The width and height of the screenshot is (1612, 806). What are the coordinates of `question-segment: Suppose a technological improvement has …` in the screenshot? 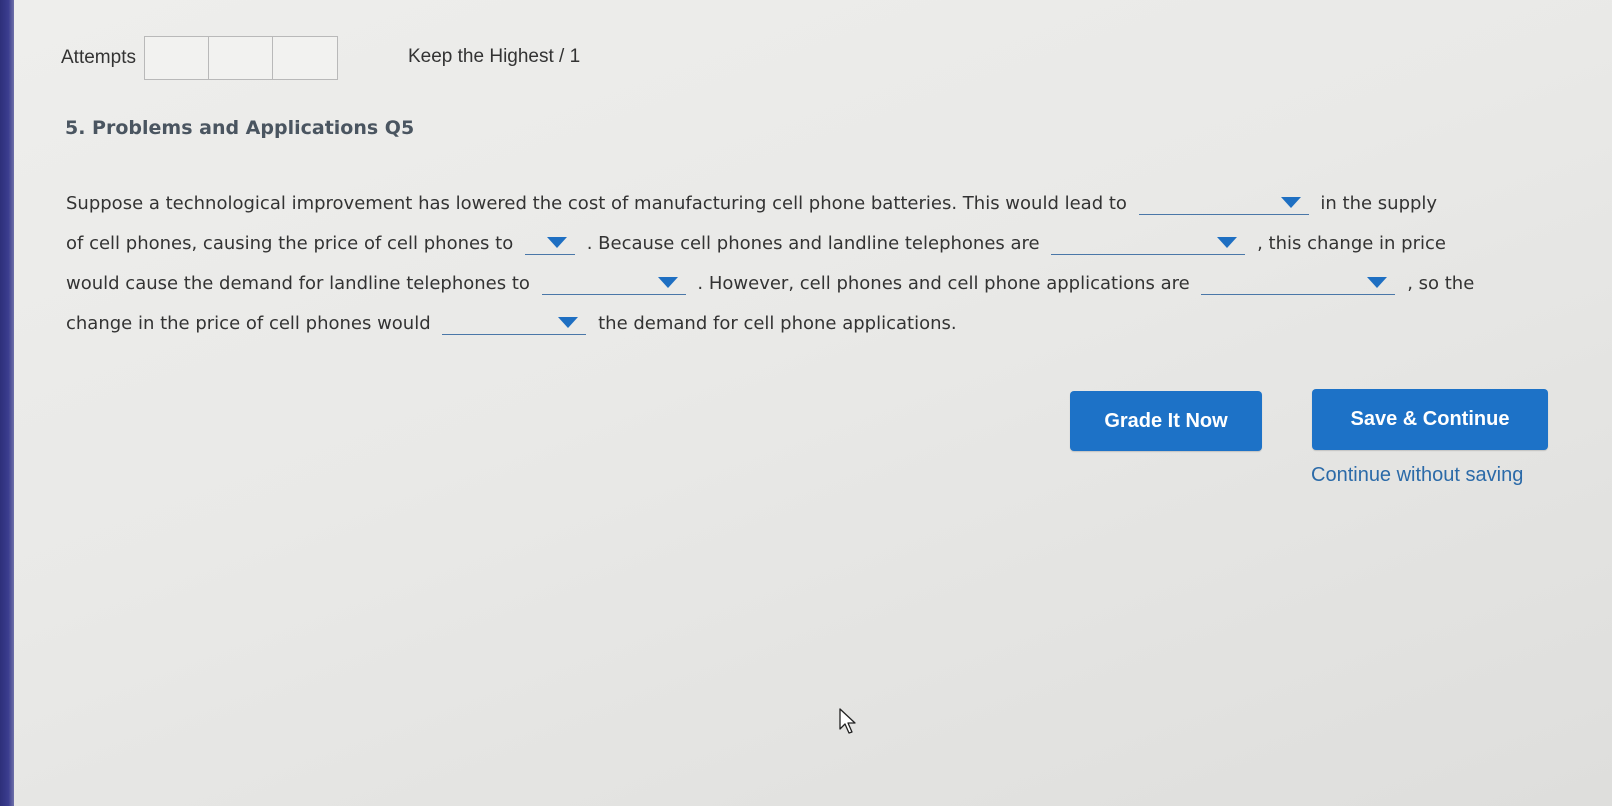 It's located at (596, 203).